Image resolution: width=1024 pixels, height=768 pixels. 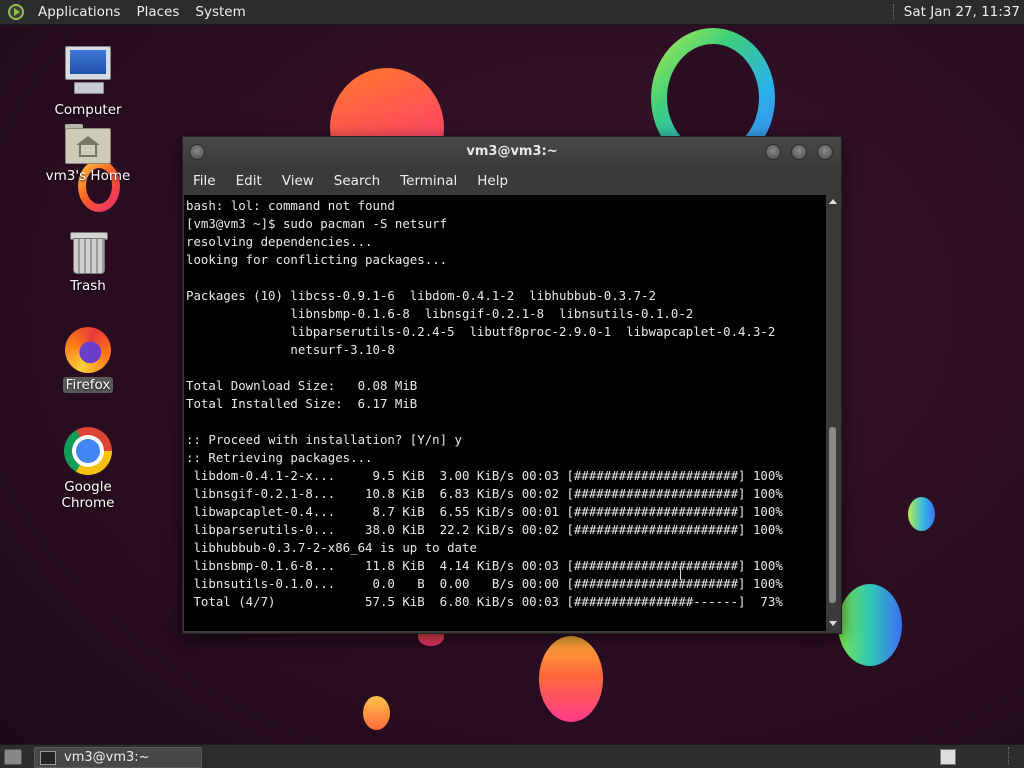 I want to click on terminal-titlebar: vm3@vm3:~, so click(x=512, y=152).